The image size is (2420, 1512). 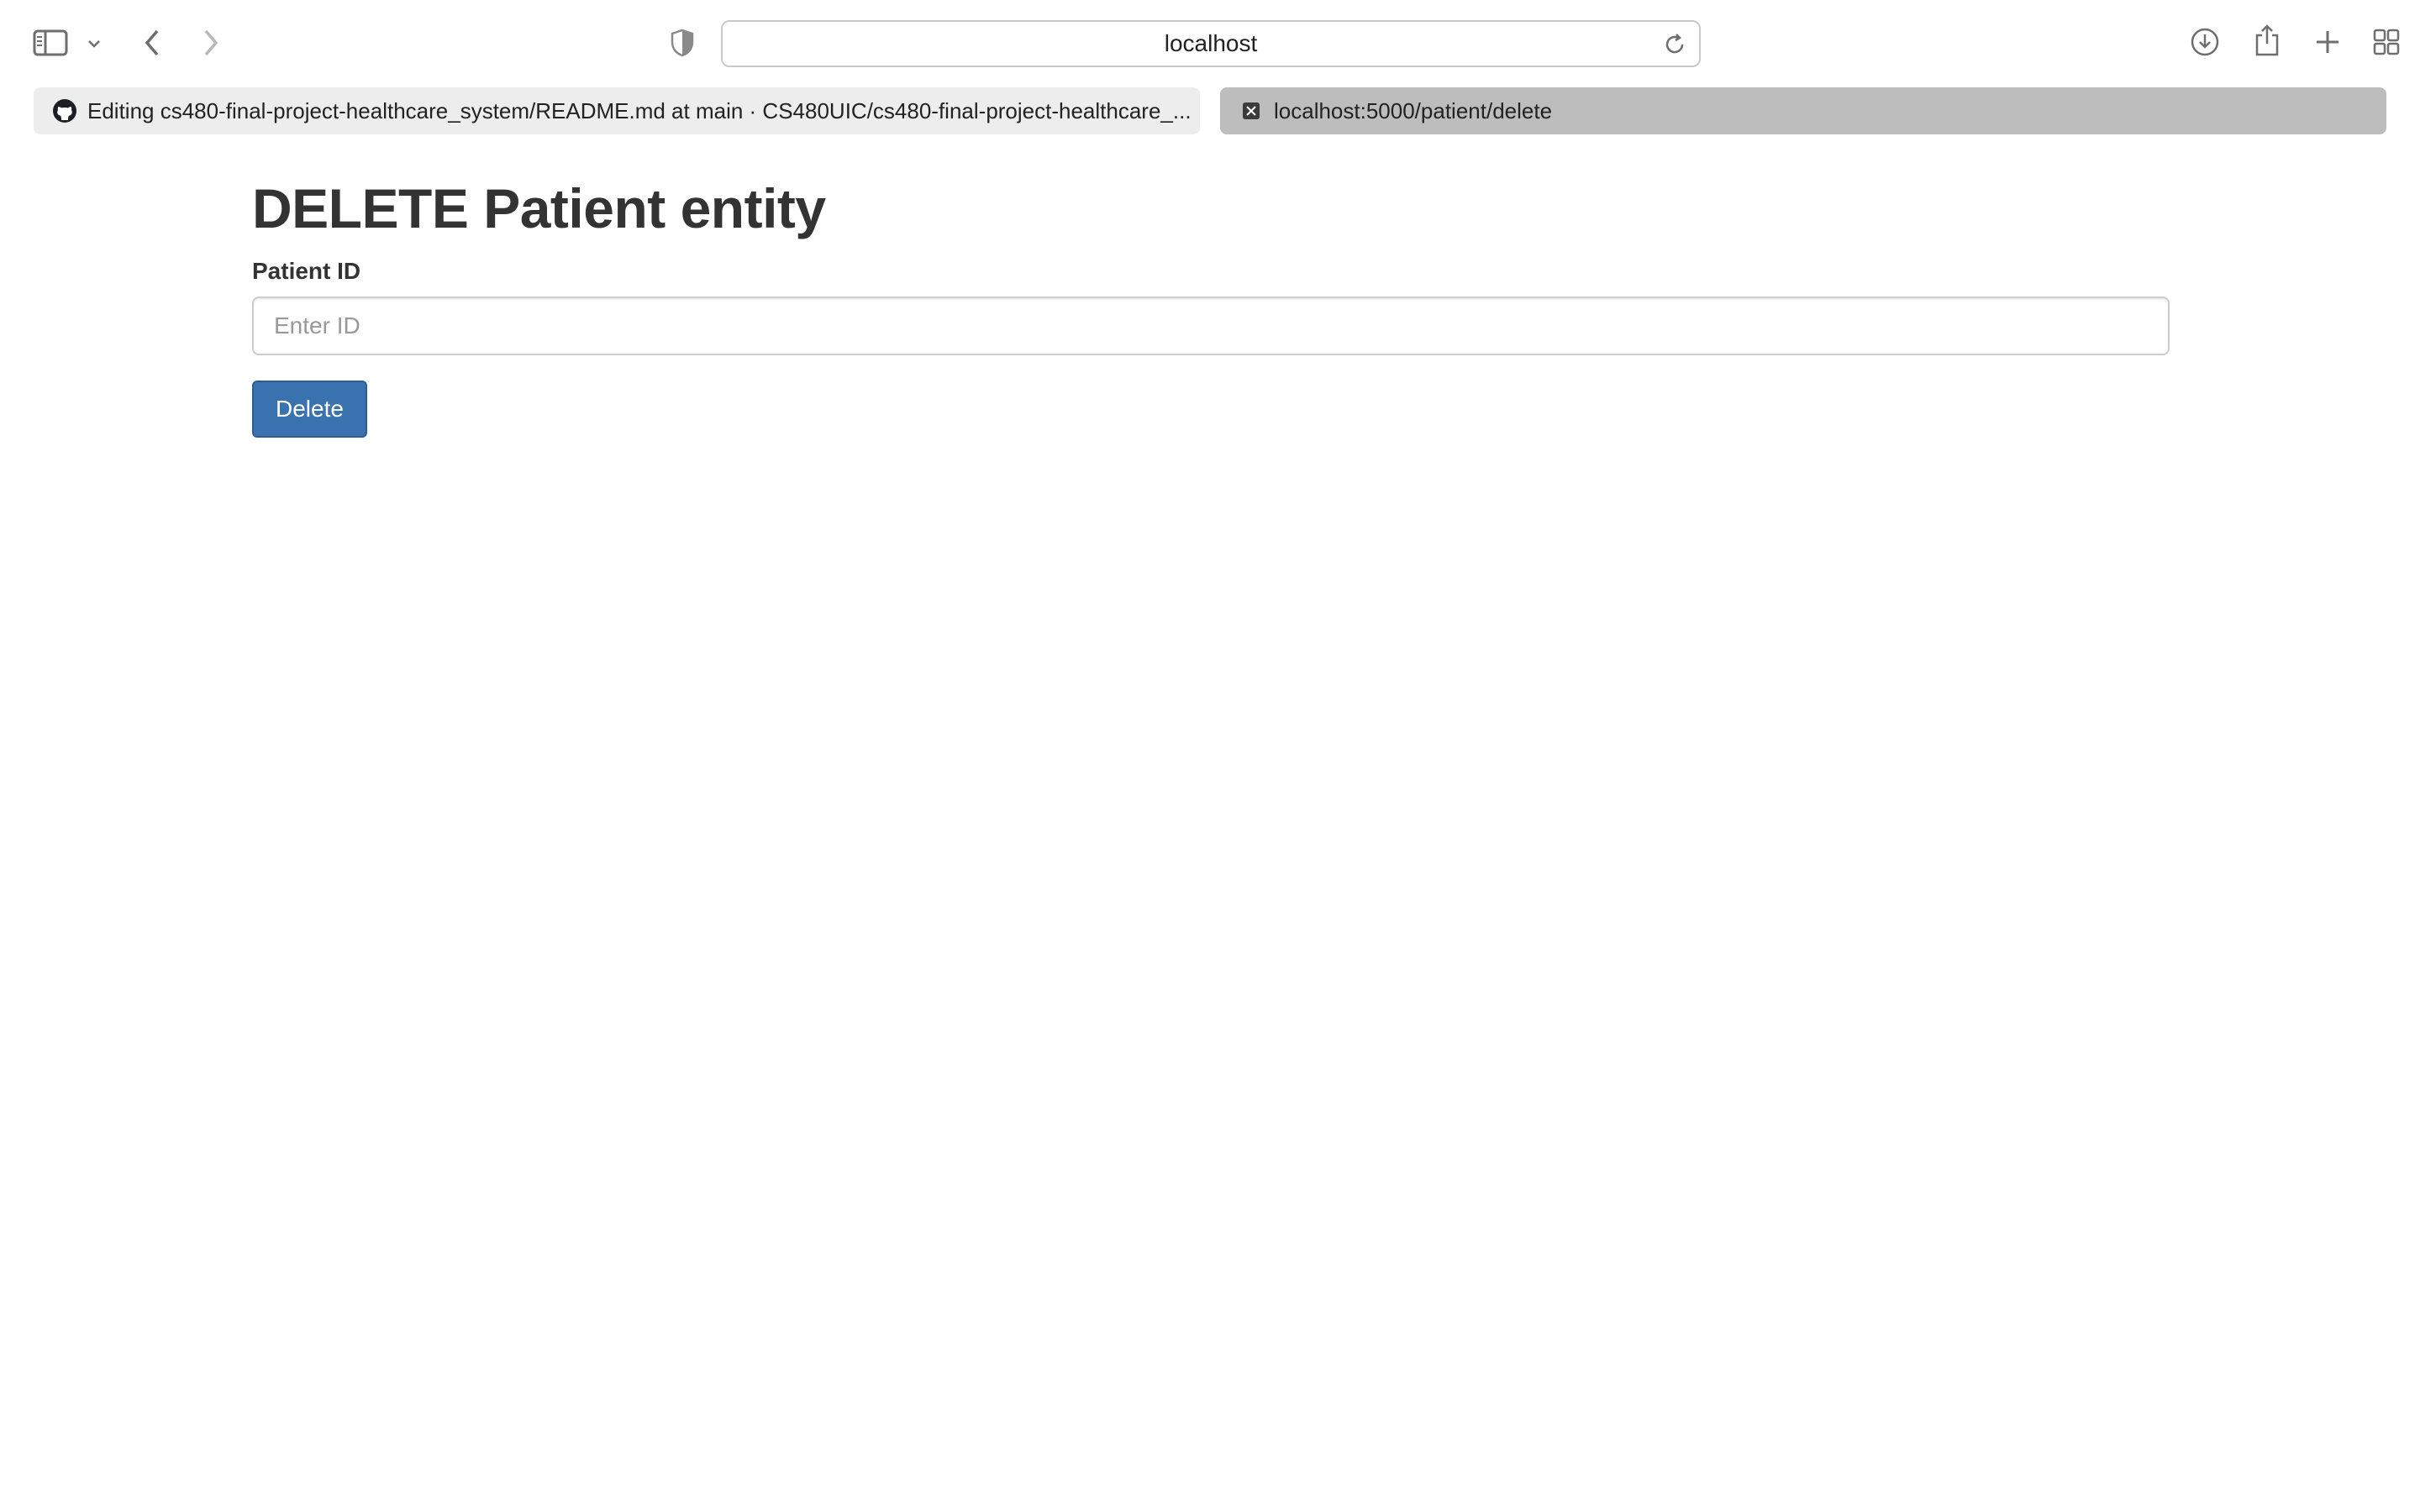 What do you see at coordinates (1413, 110) in the screenshot?
I see `tab-label: localhost:5000/patient/delete` at bounding box center [1413, 110].